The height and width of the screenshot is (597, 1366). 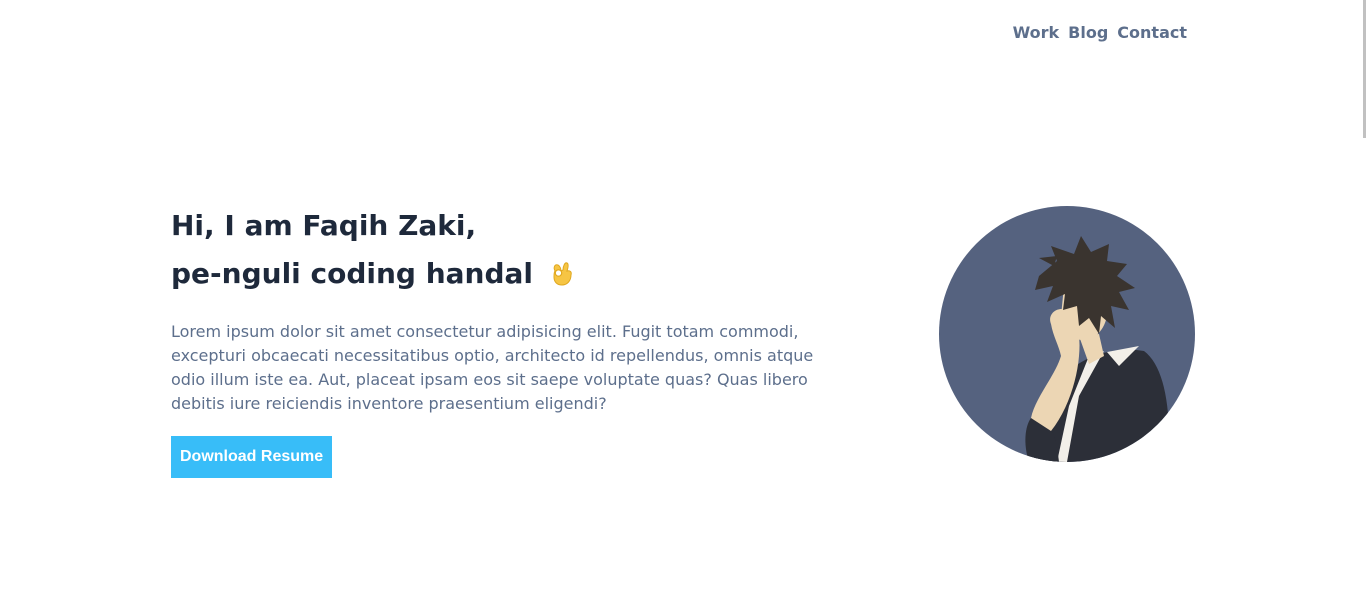 I want to click on top-nav: Work Blog Contact, so click(x=1100, y=33).